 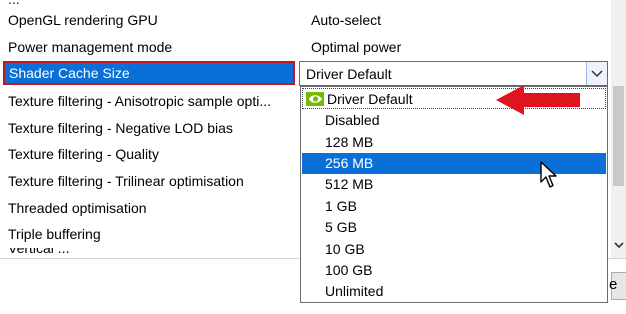 I want to click on chevron-down-icon, so click(x=596, y=73).